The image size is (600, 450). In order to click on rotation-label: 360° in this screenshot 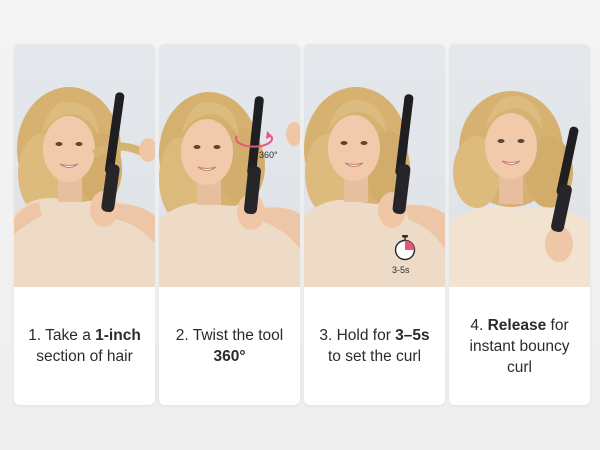, I will do `click(268, 155)`.